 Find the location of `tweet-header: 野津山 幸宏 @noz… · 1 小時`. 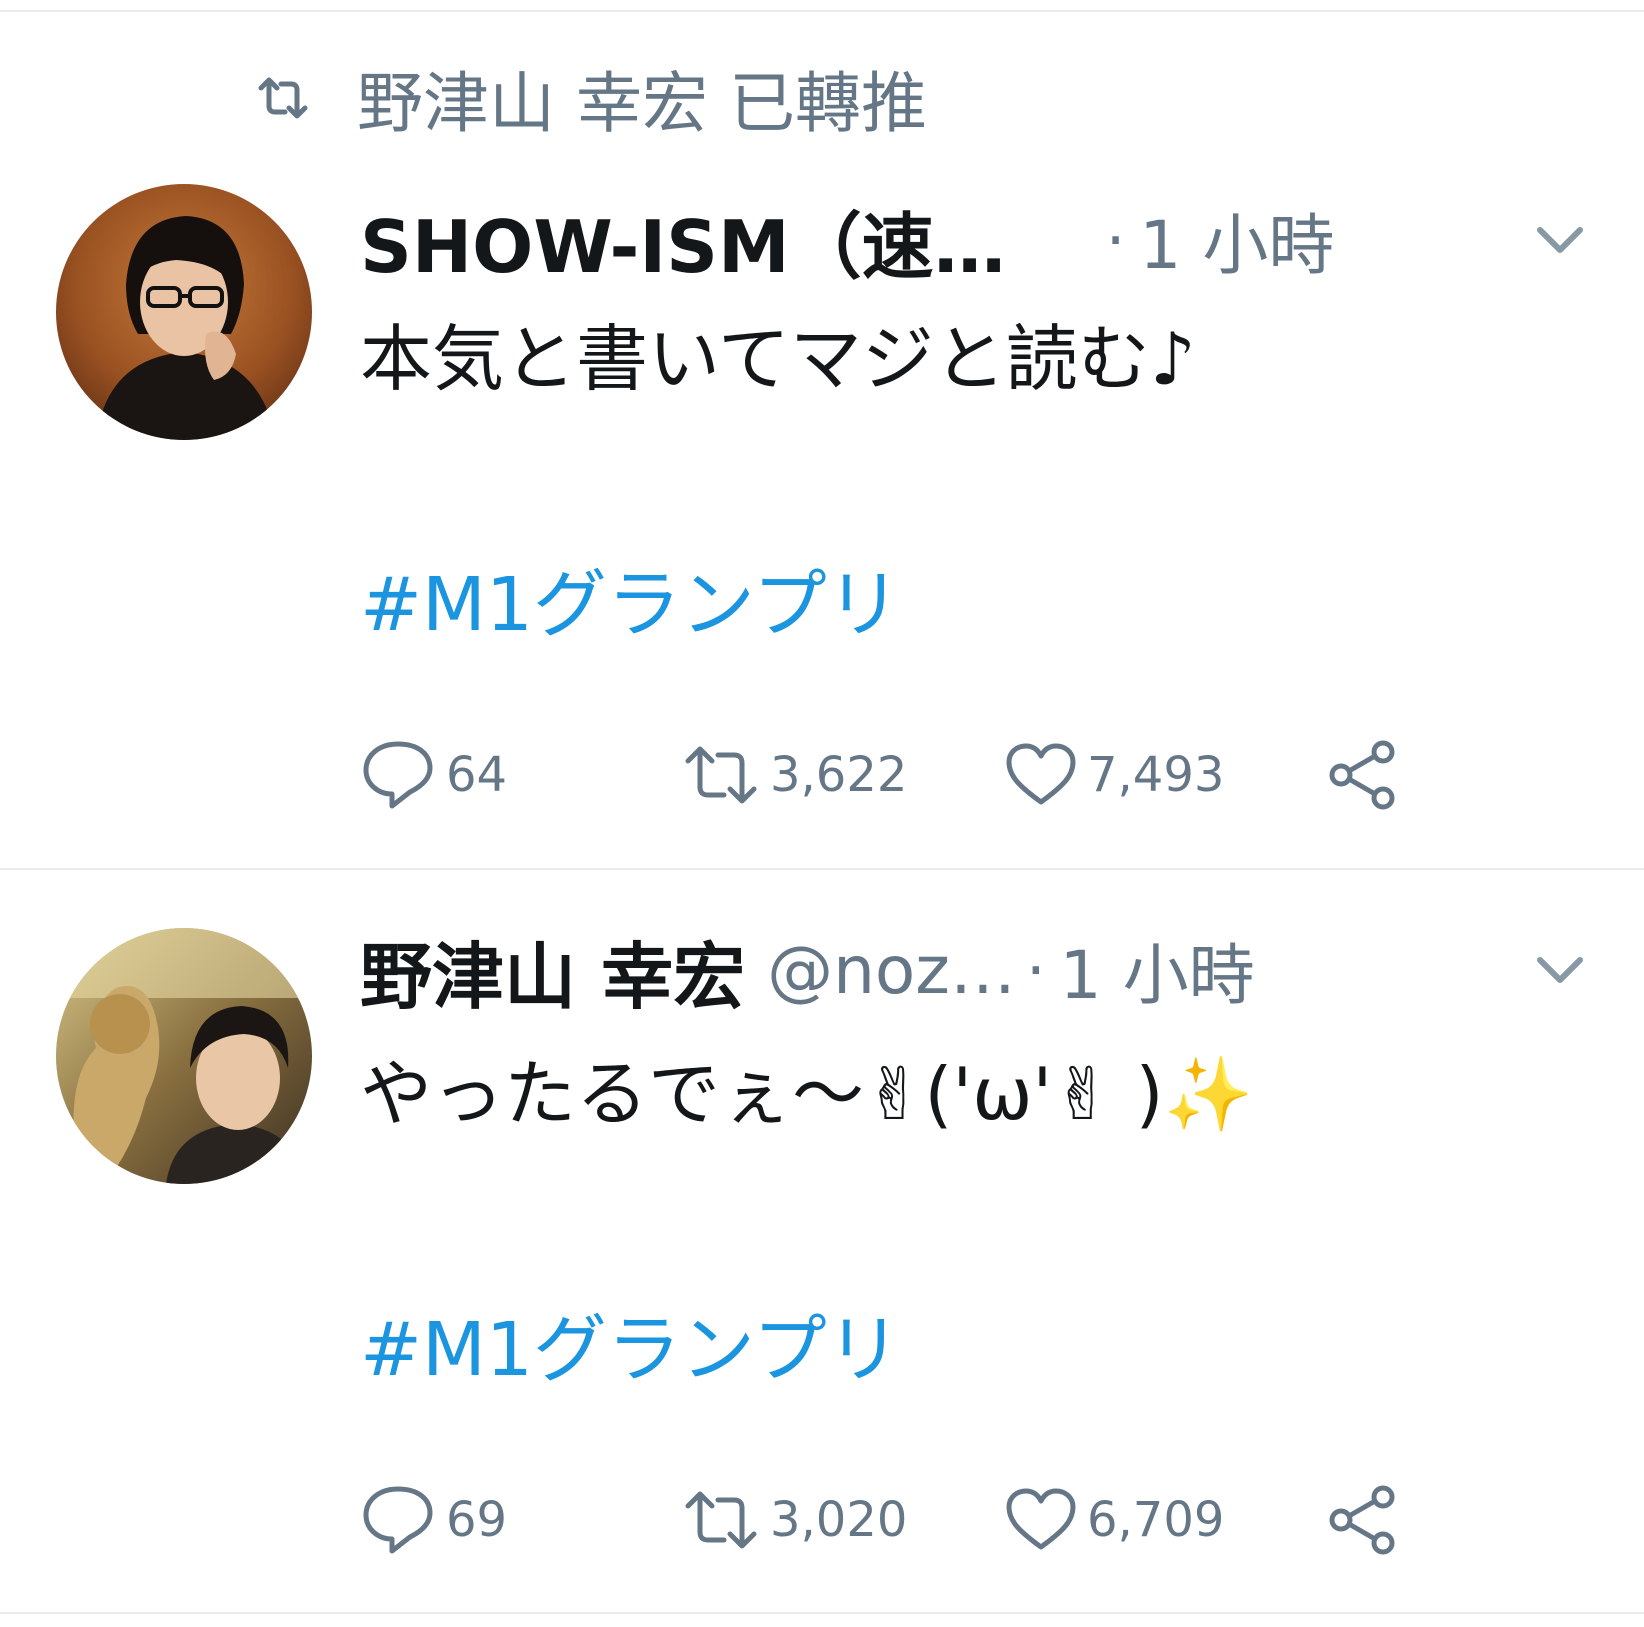

tweet-header: 野津山 幸宏 @noz… · 1 小時 is located at coordinates (985, 970).